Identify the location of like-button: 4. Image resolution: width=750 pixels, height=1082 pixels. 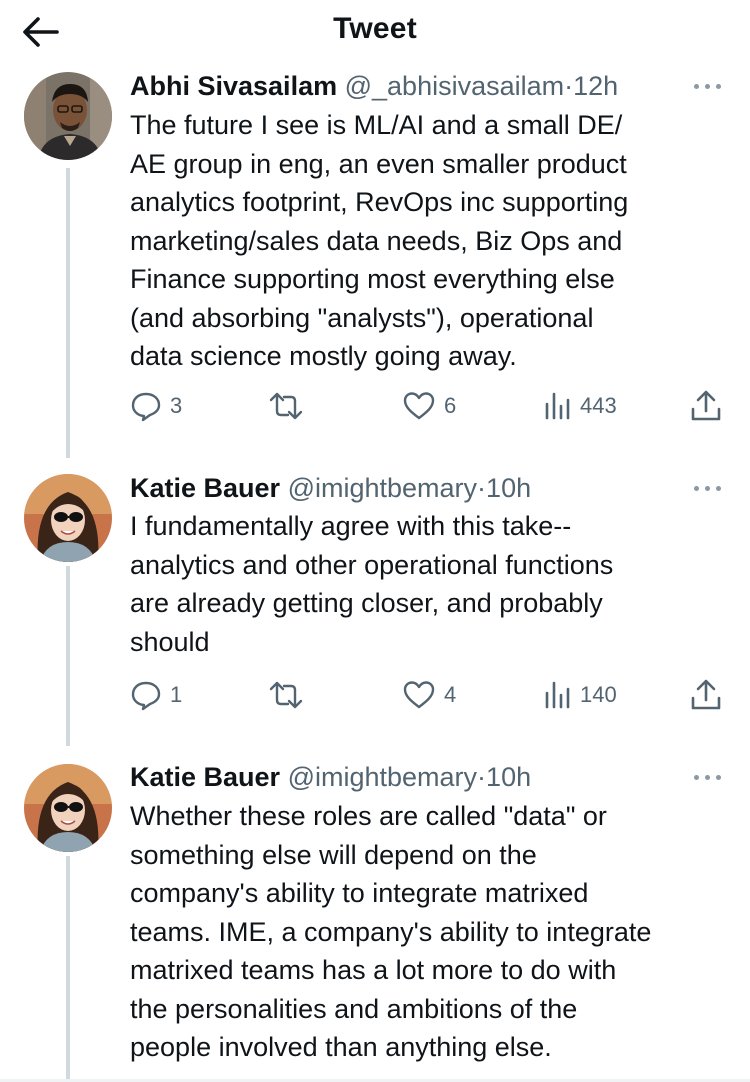
(429, 695).